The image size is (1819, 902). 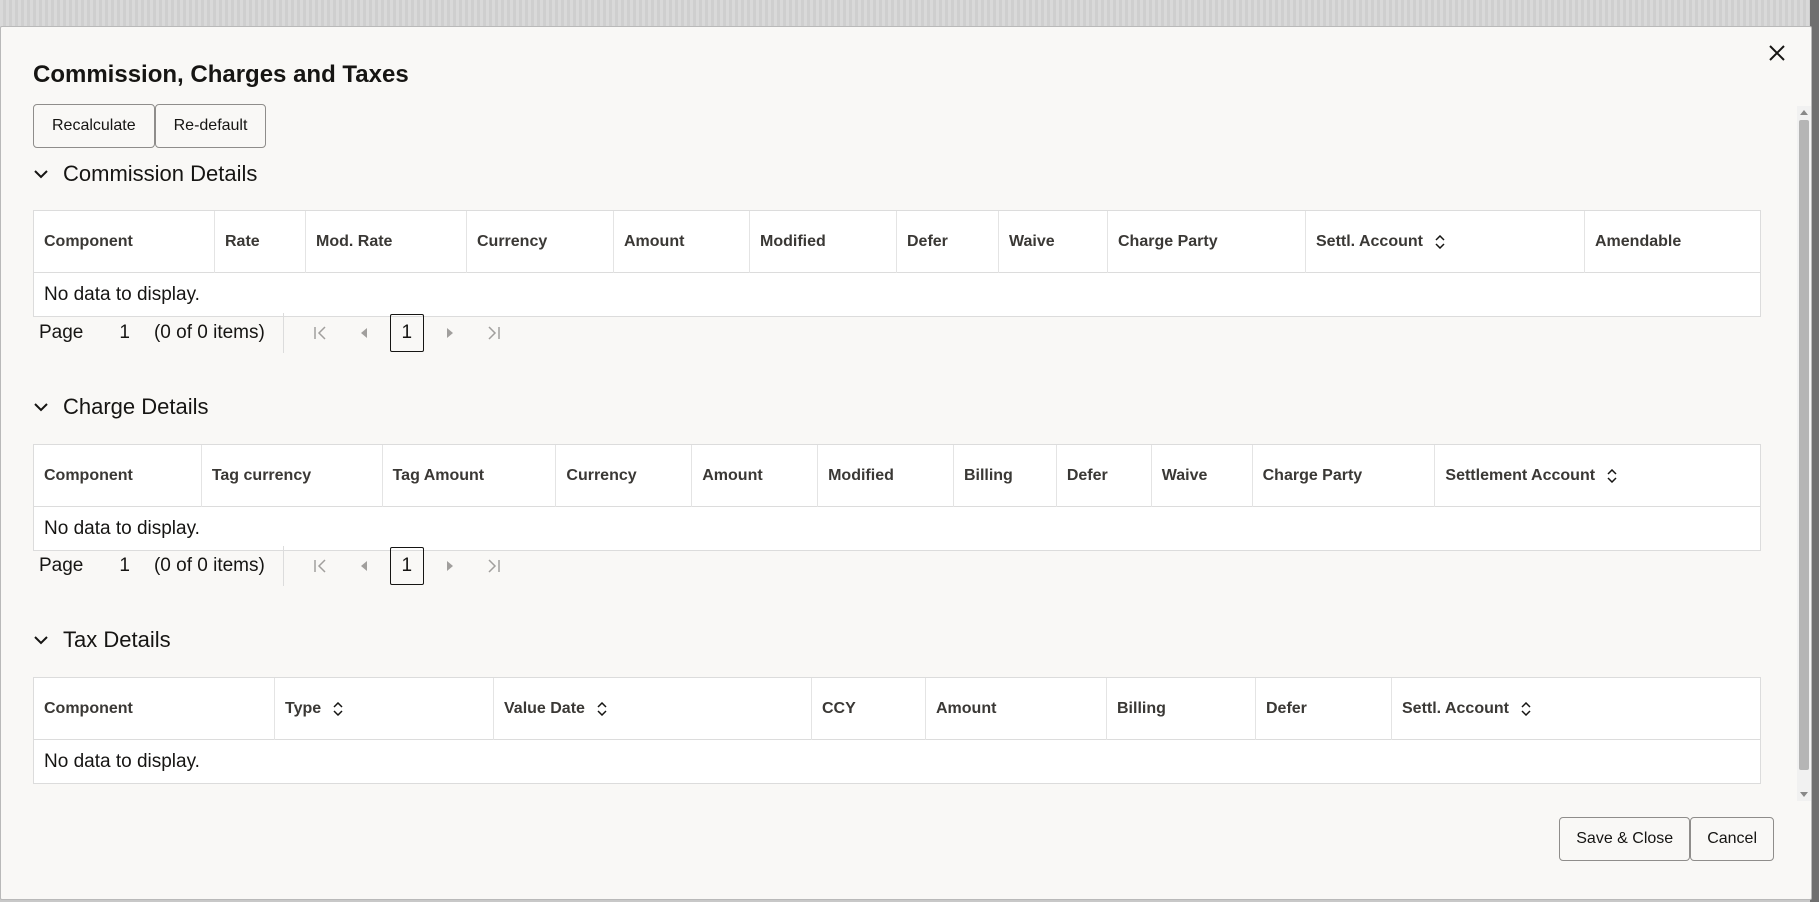 I want to click on dialog-footer: Save & Close Cancel, so click(x=1666, y=839).